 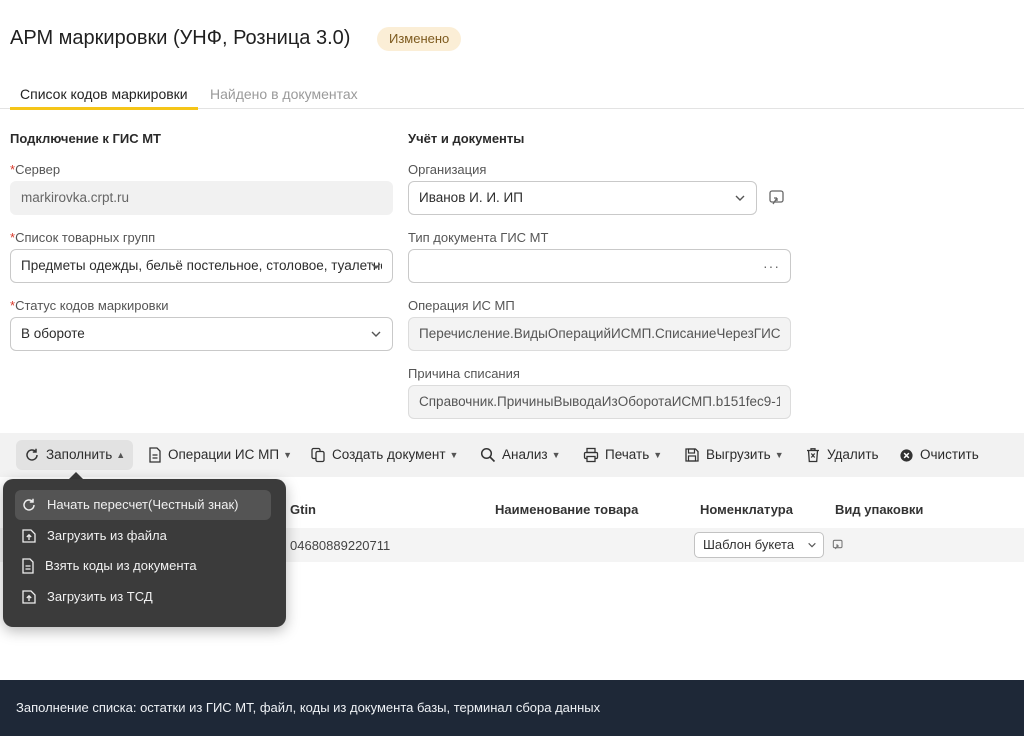 I want to click on print-button: Печать ▼, so click(x=622, y=455).